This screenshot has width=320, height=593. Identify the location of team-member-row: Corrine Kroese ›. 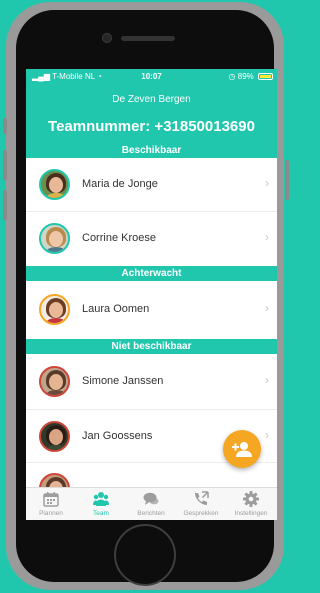
(151, 239).